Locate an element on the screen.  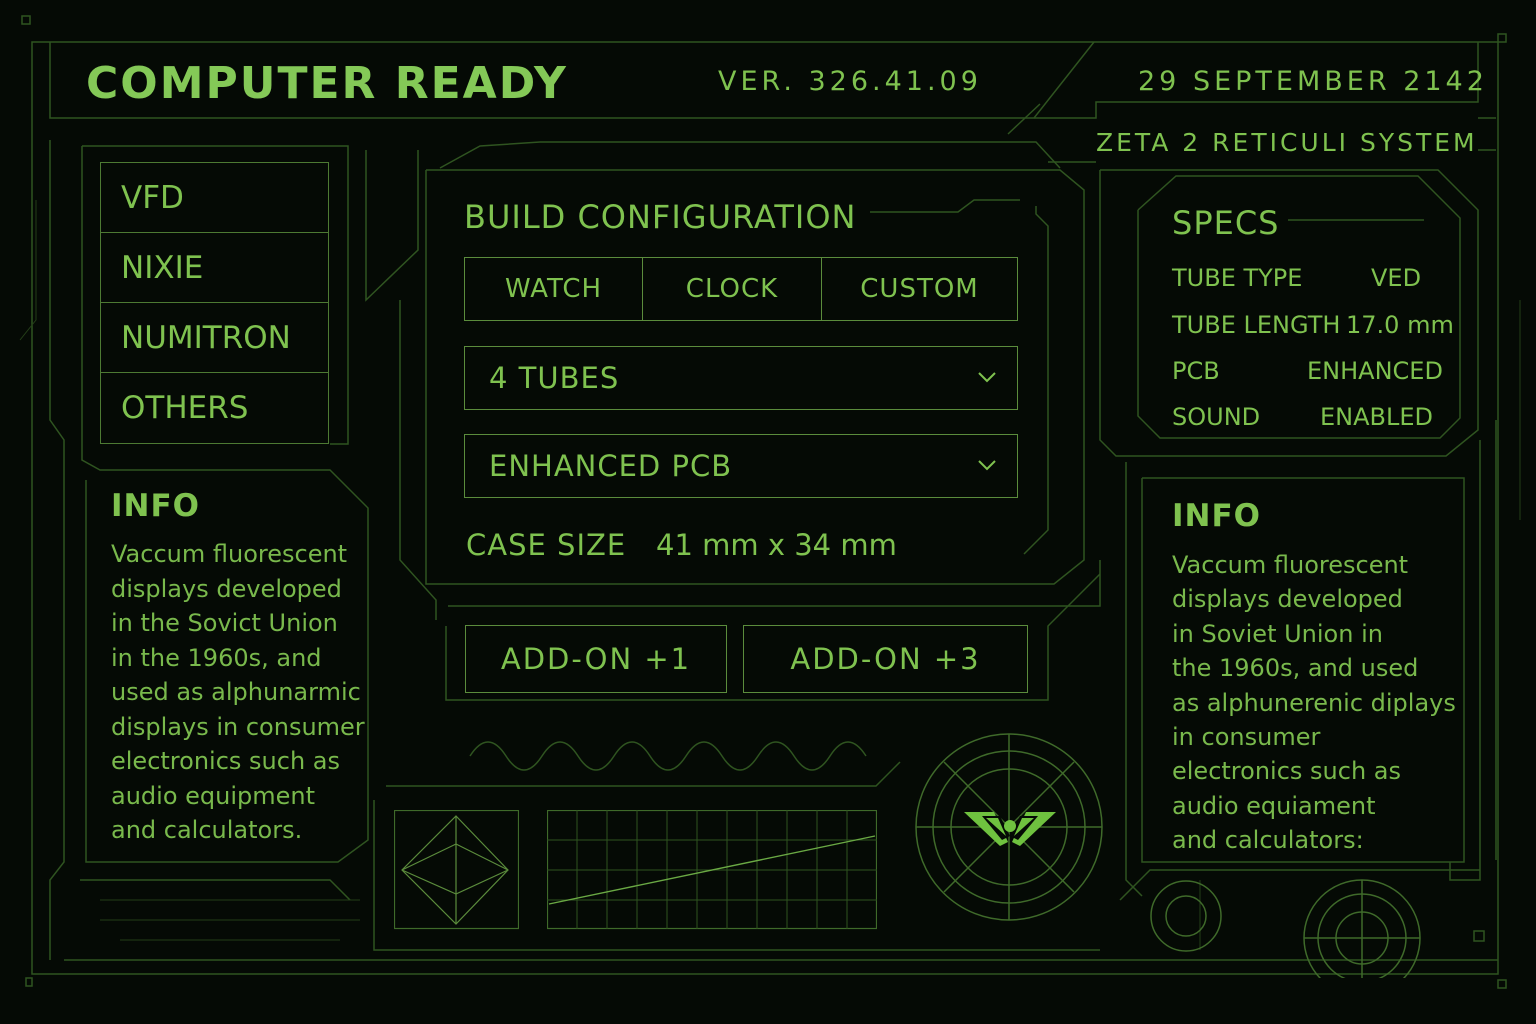
pcb-select: ENHANCED PCB is located at coordinates (741, 466).